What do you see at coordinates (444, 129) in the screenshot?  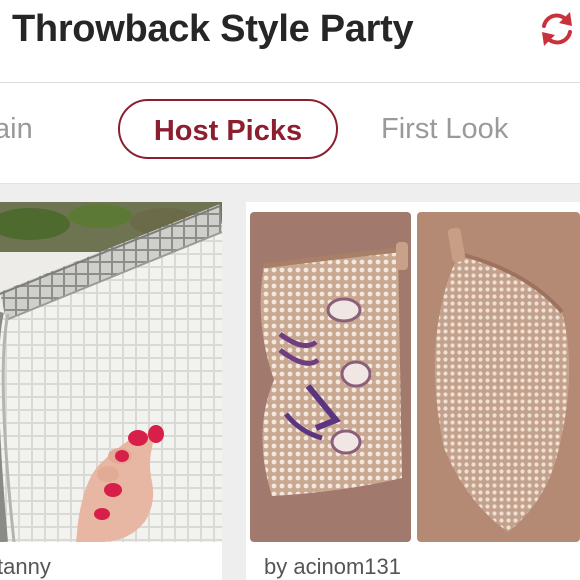 I see `tab-first-look: First Look` at bounding box center [444, 129].